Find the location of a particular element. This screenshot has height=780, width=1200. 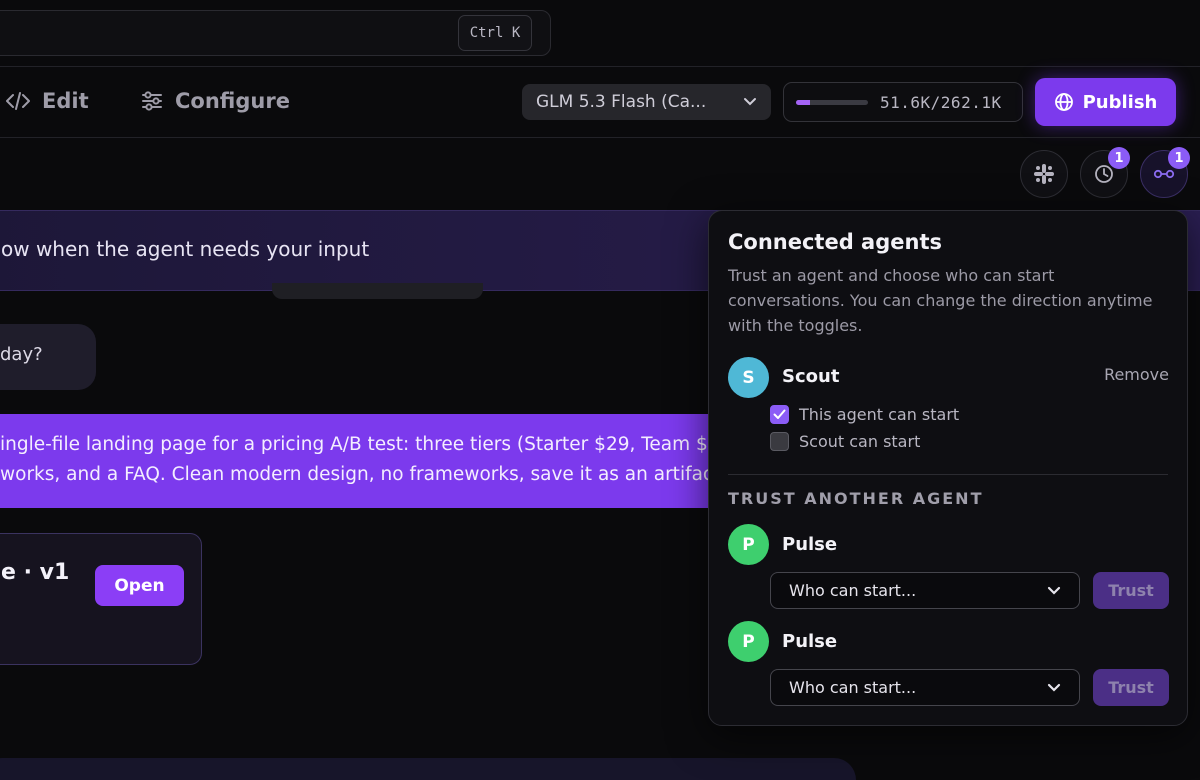

edit-label: Edit is located at coordinates (65, 101).